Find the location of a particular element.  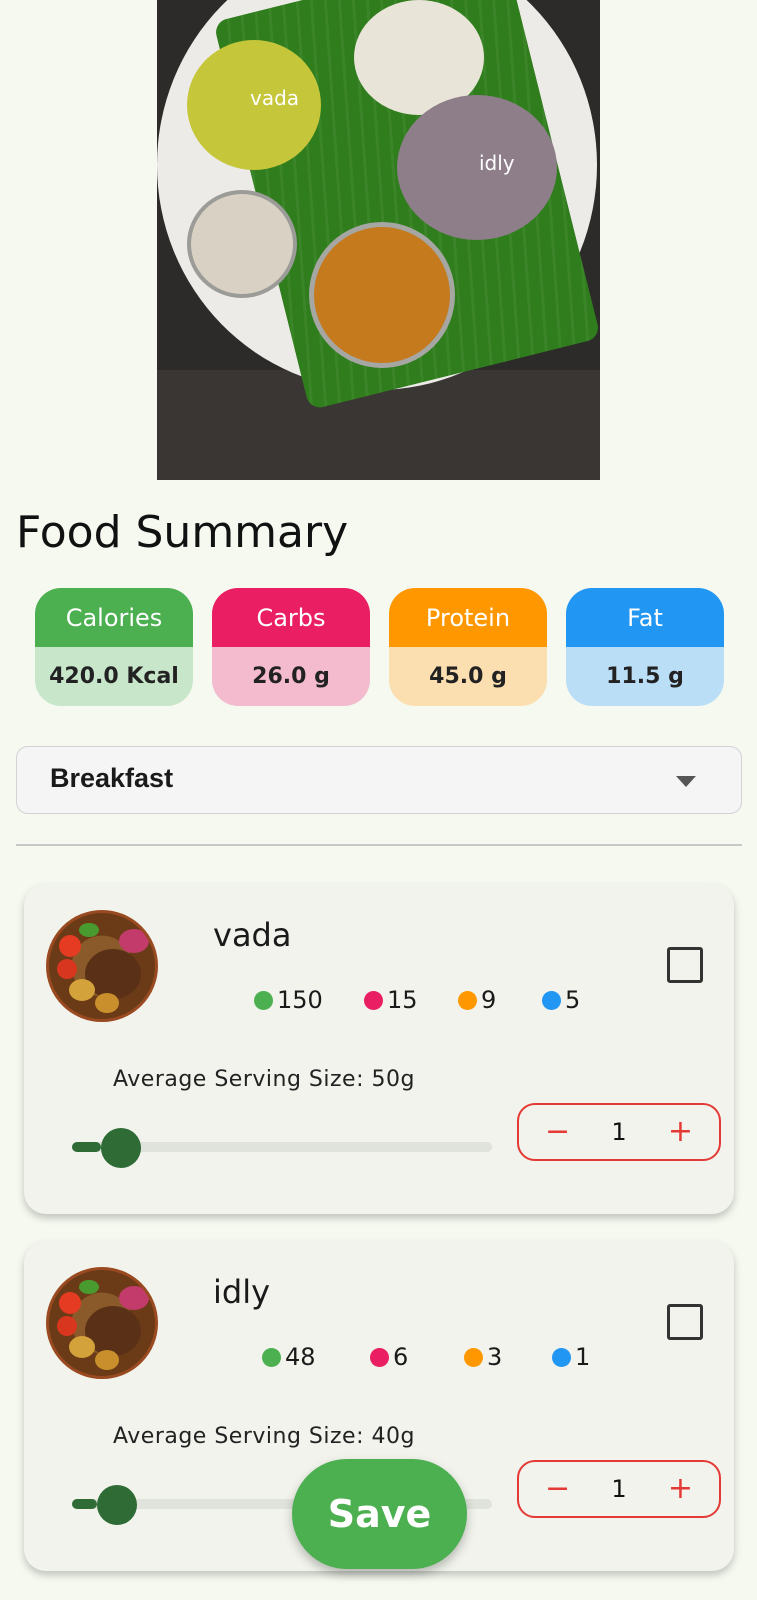

protein-macro: 3 is located at coordinates (483, 1357).